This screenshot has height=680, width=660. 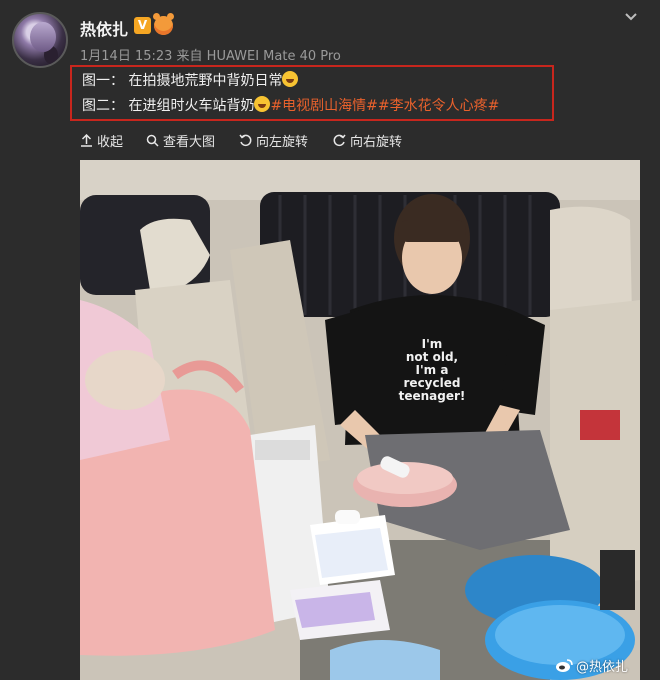 I want to click on watermark: @热依扎, so click(x=591, y=665).